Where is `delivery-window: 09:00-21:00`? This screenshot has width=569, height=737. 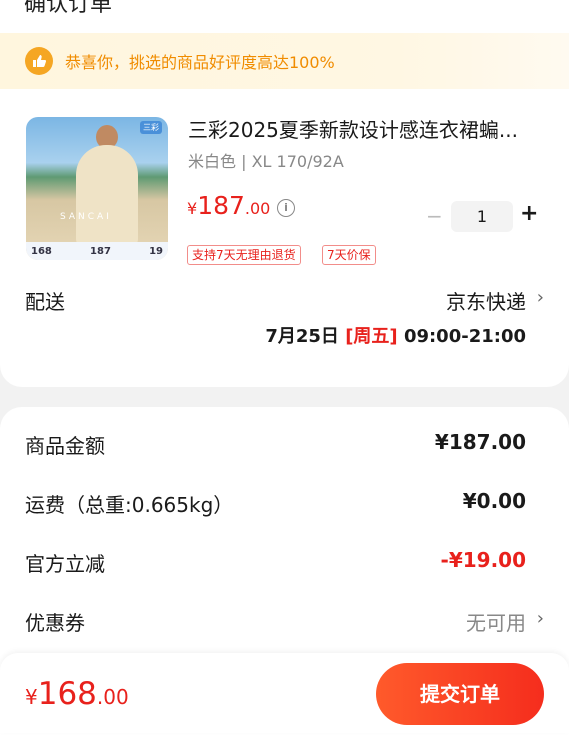 delivery-window: 09:00-21:00 is located at coordinates (464, 336).